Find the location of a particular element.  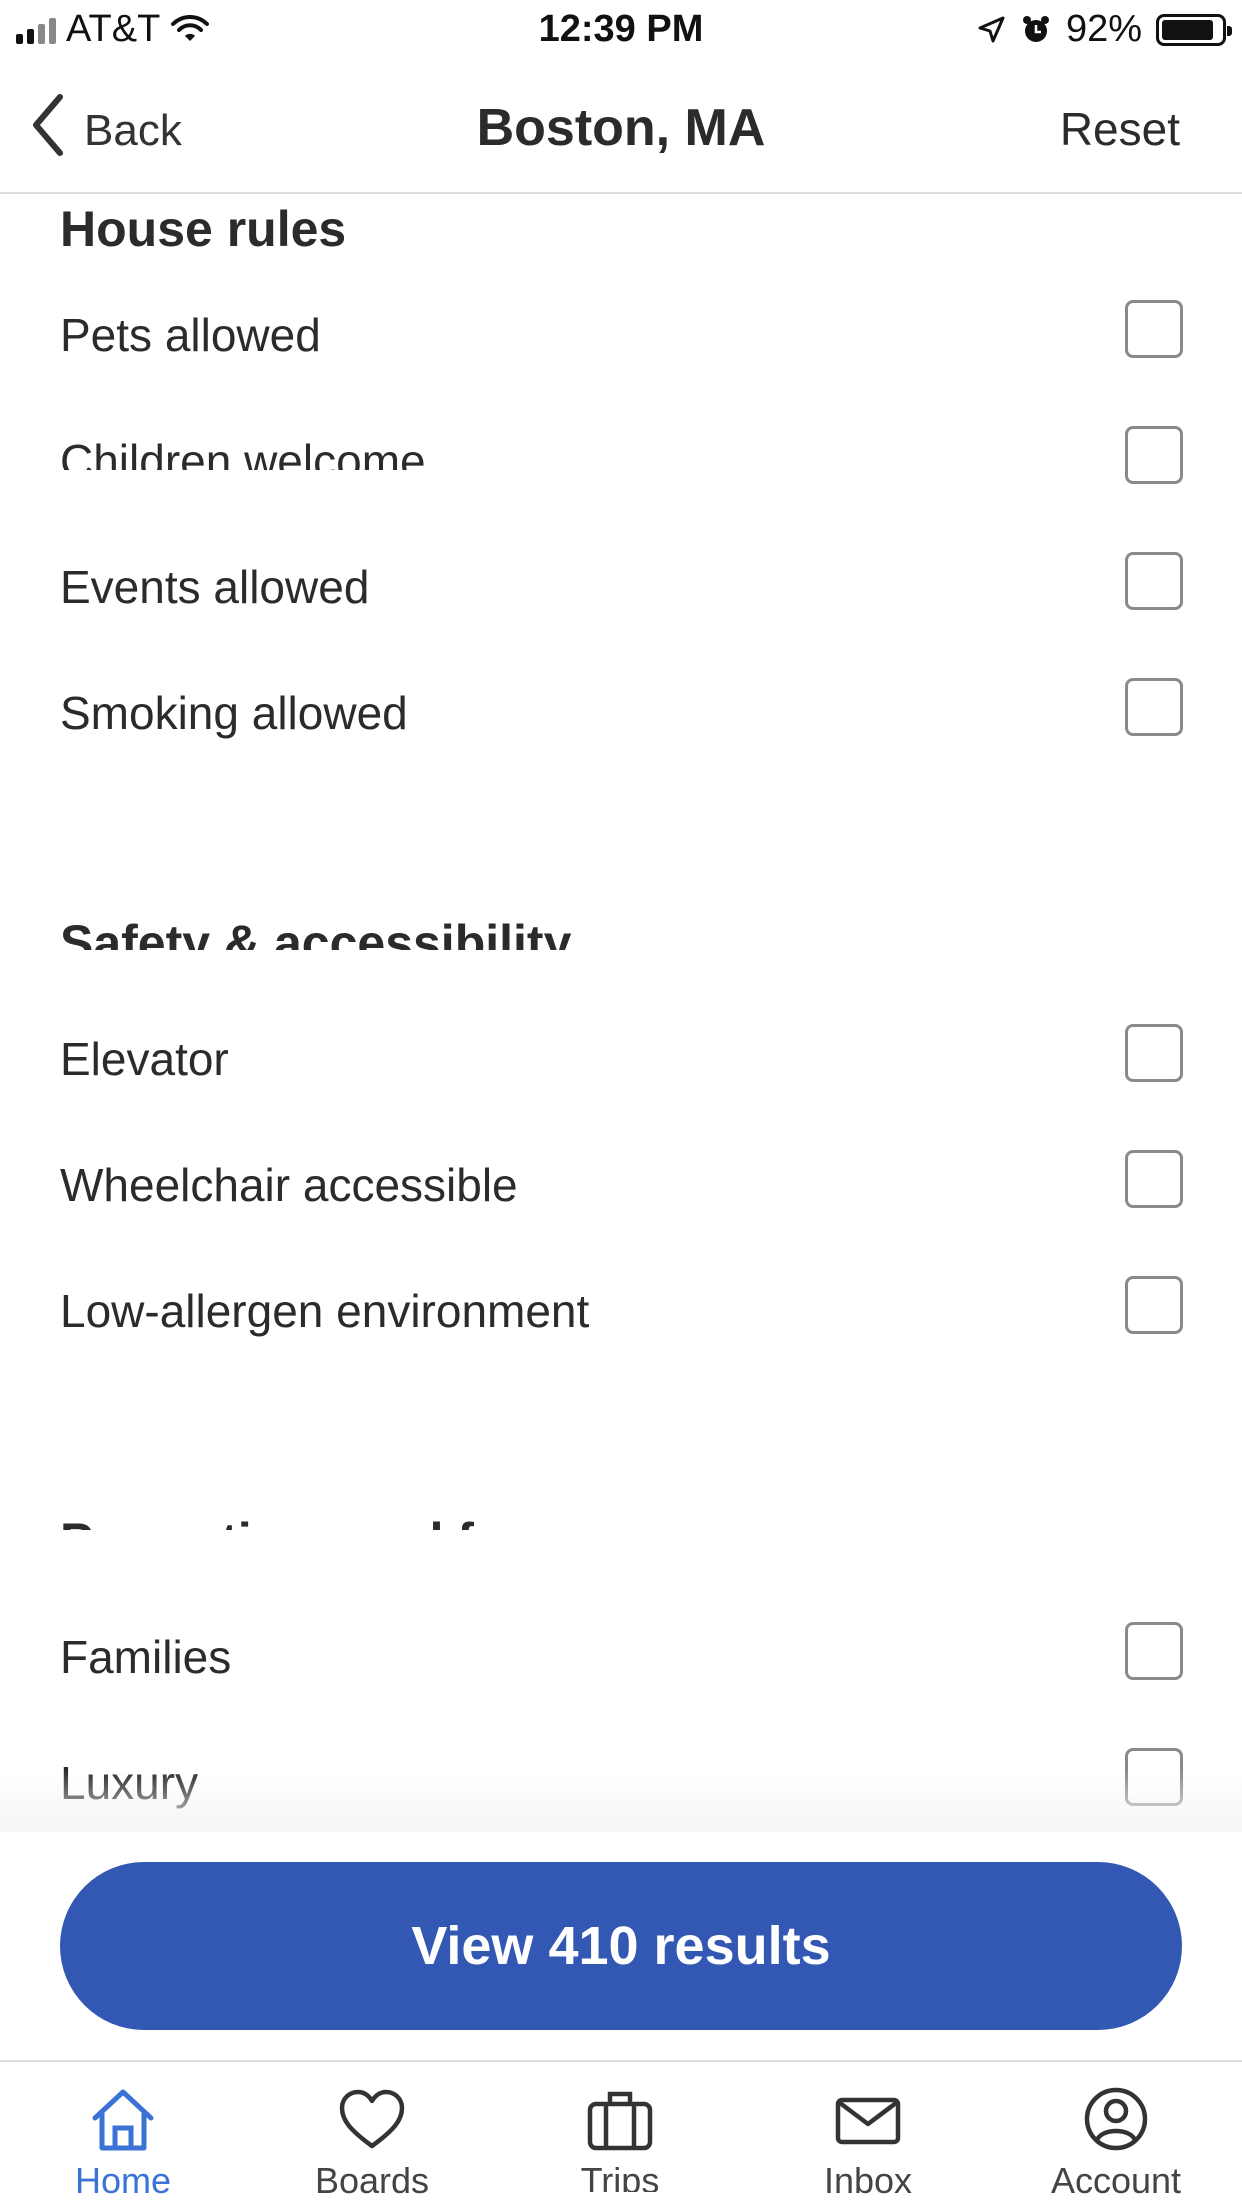

filter-label: Events allowed is located at coordinates (215, 587).